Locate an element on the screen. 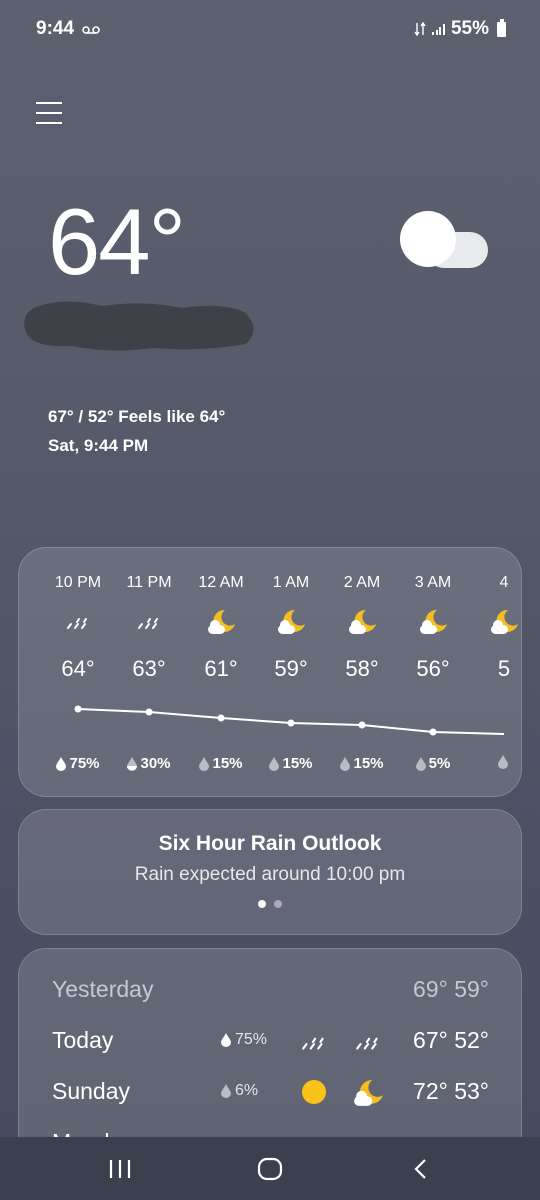 This screenshot has width=540, height=1200. day-precipitation: 75% is located at coordinates (244, 1040).